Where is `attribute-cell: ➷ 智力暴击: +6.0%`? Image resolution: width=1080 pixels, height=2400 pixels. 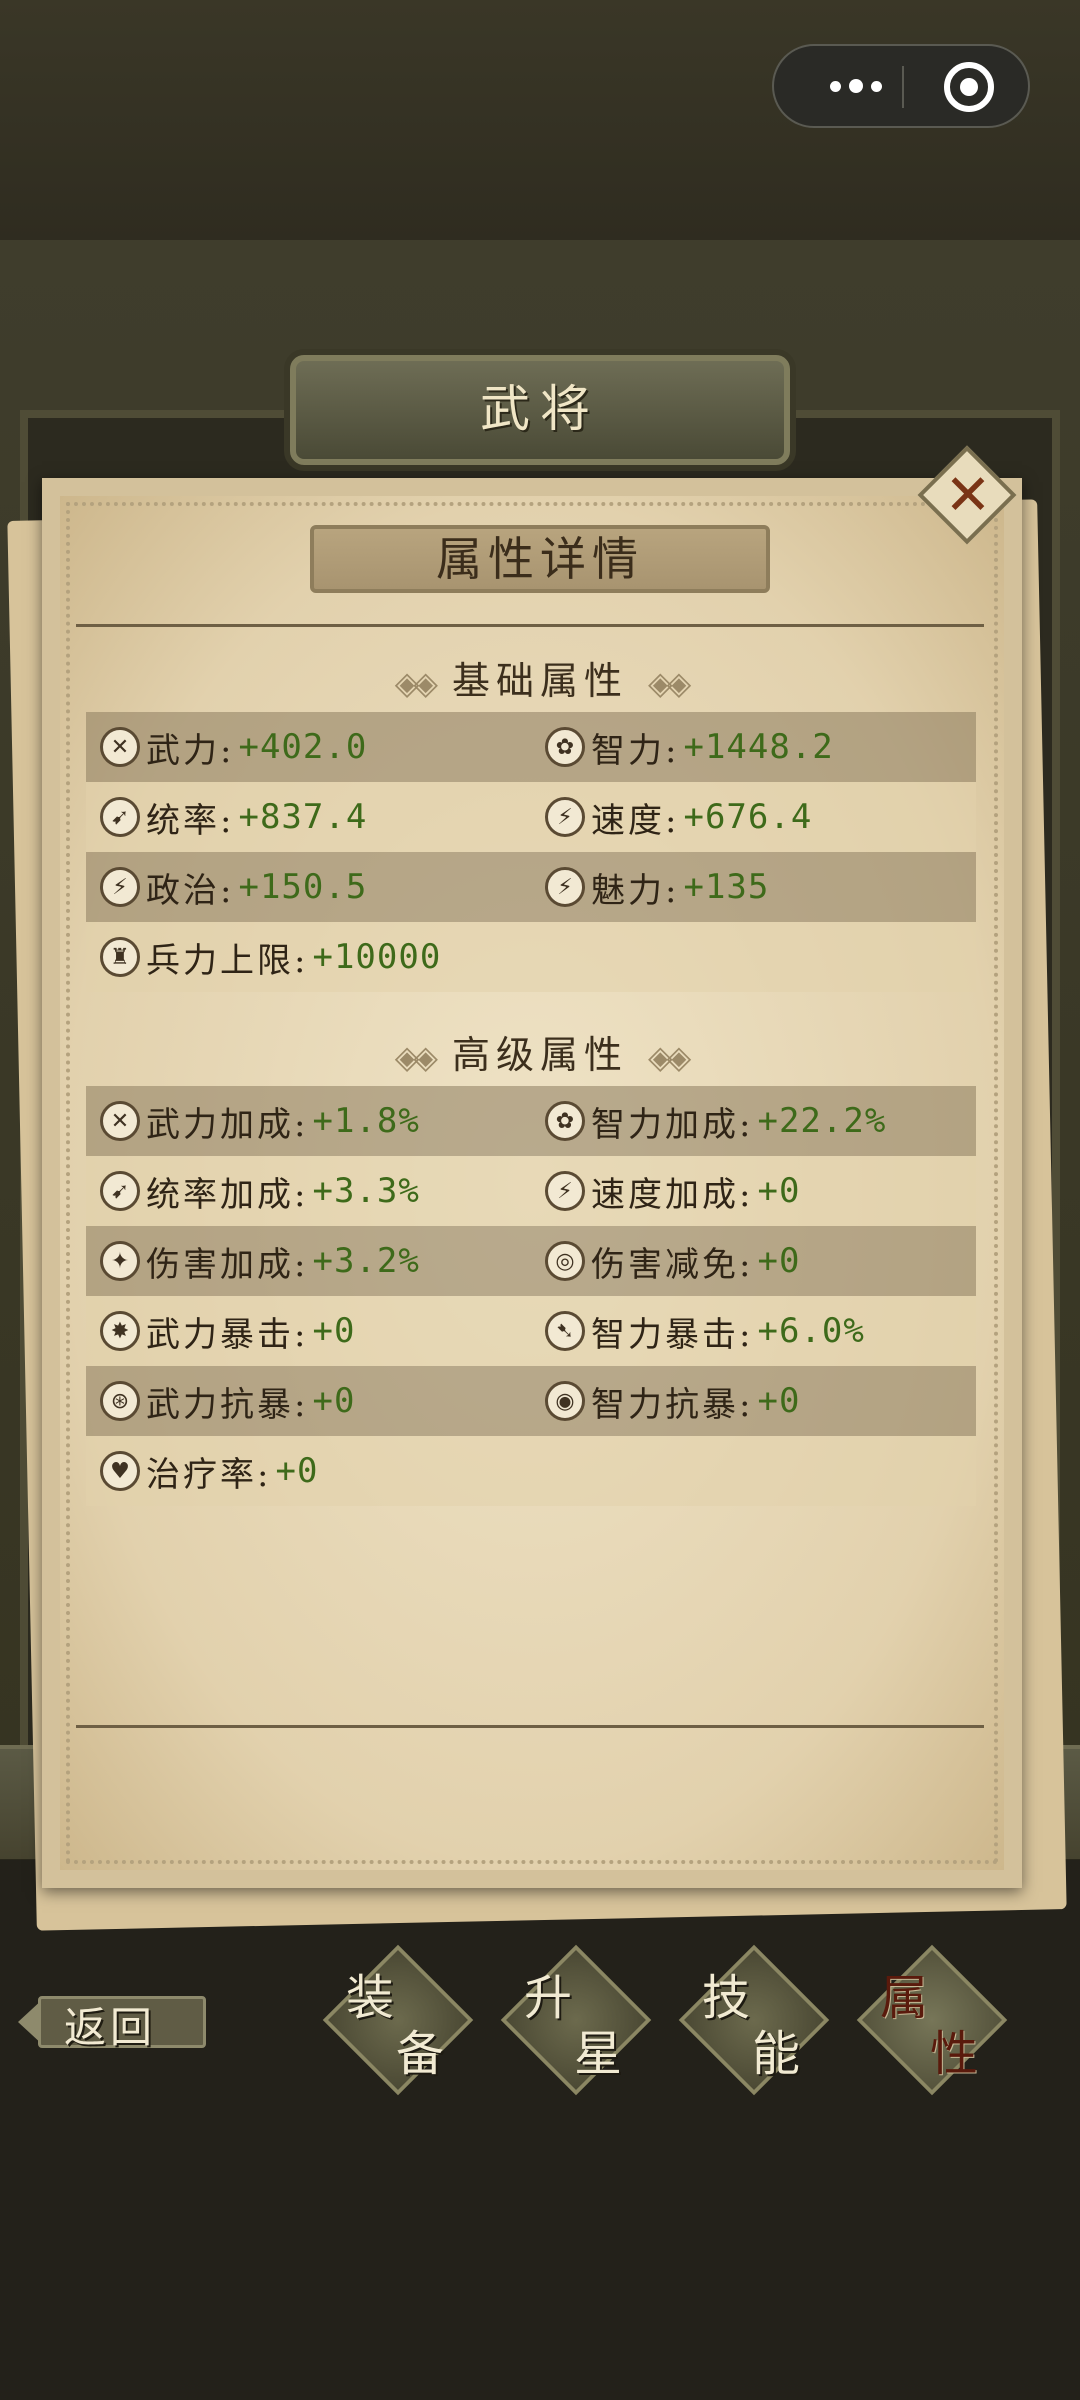
attribute-cell: ➷ 智力暴击: +6.0% is located at coordinates (698, 1331).